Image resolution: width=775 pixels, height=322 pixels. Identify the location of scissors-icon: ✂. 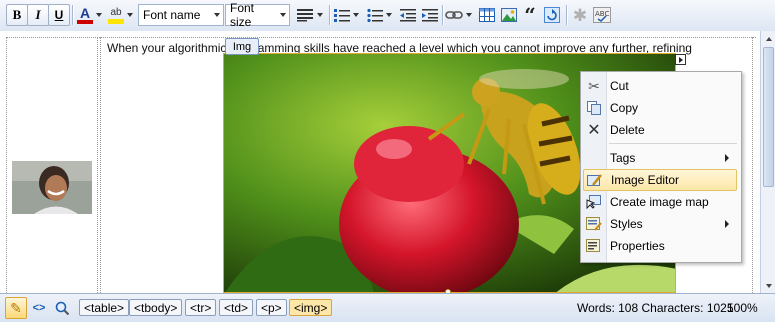
(594, 85).